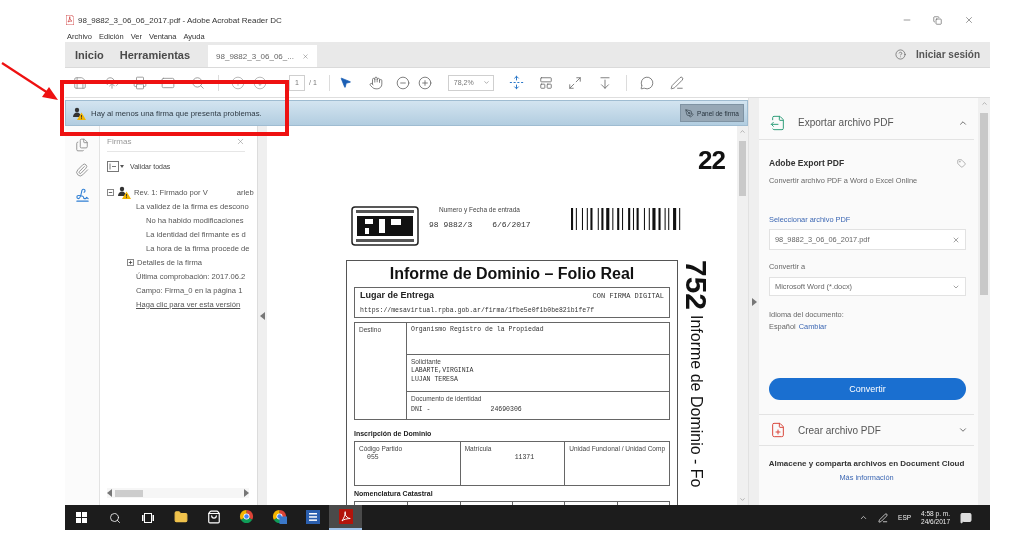 Image resolution: width=1010 pixels, height=545 pixels. I want to click on create-file-icon, so click(778, 430).